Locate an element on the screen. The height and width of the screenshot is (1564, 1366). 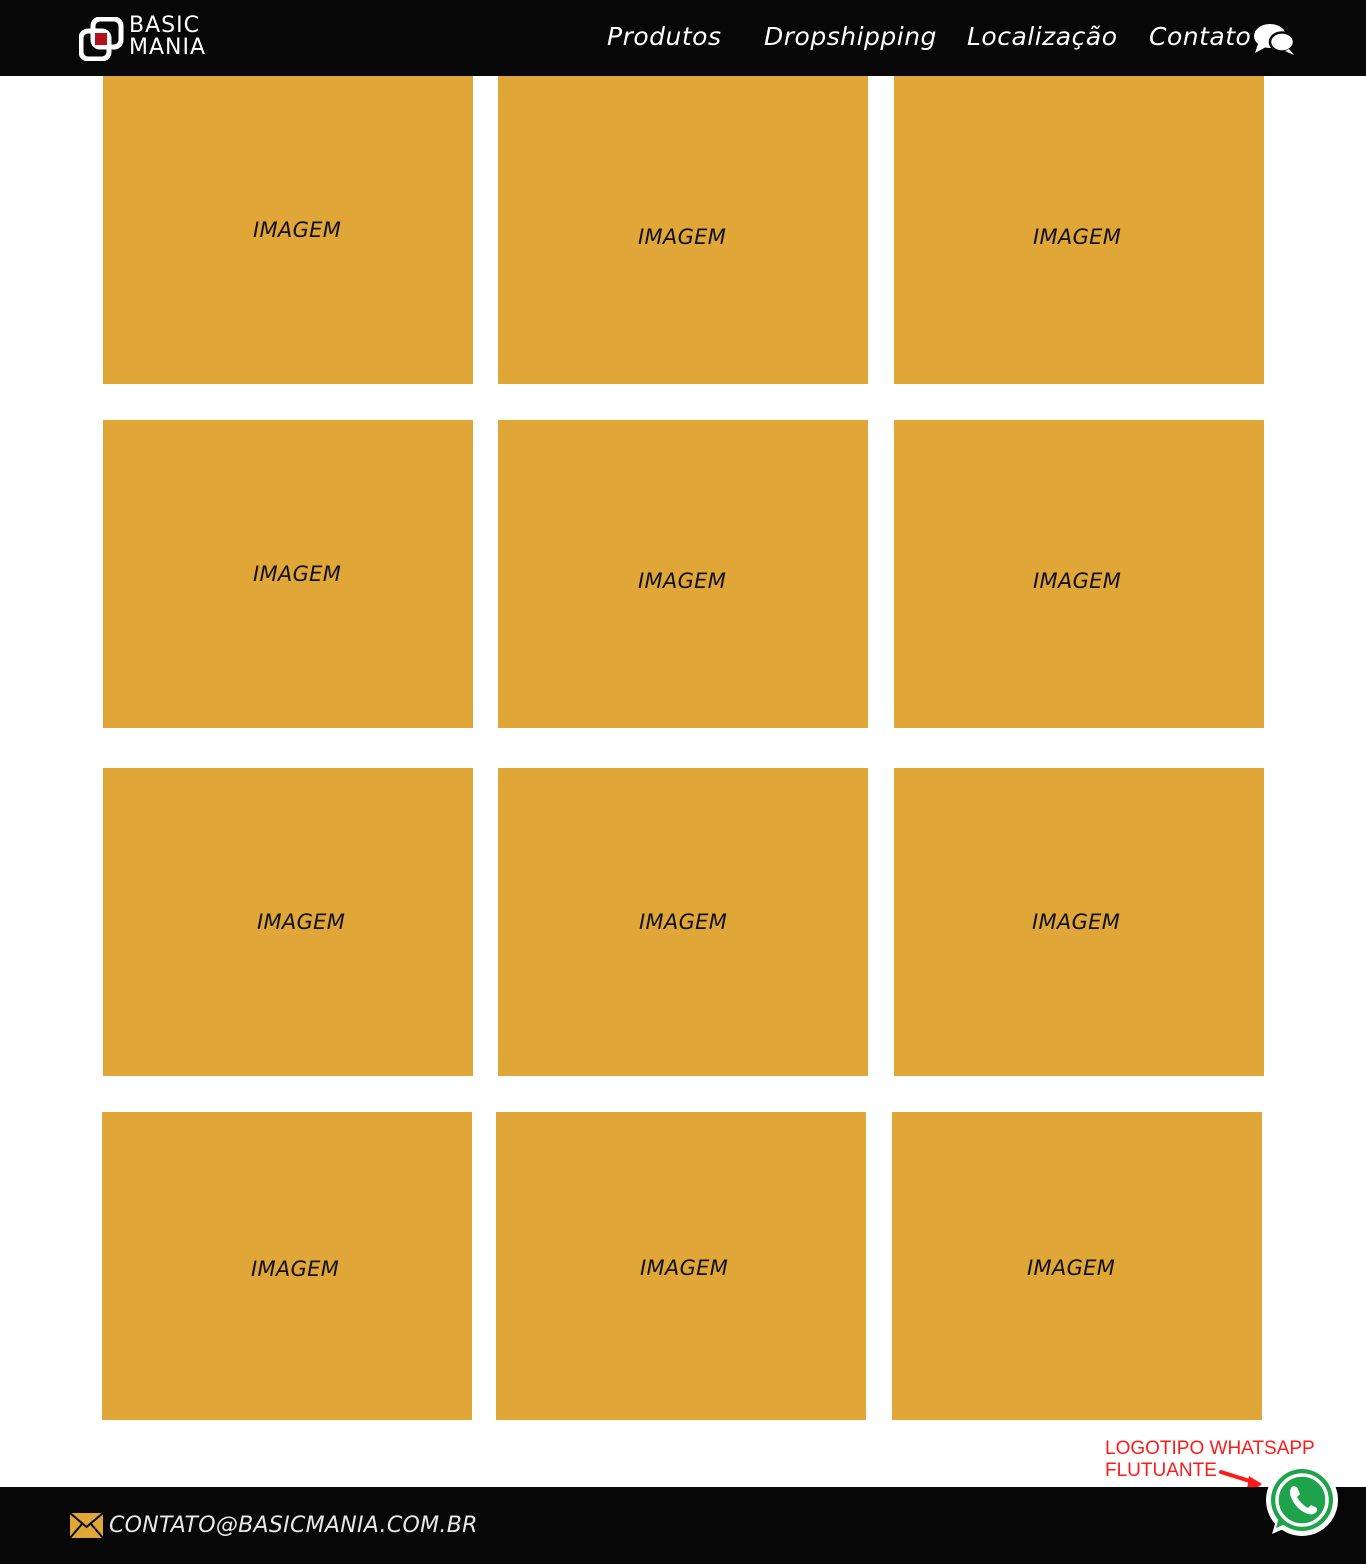
annotation-line-1: LOGOTIPO WHATSAPP is located at coordinates (1210, 1448).